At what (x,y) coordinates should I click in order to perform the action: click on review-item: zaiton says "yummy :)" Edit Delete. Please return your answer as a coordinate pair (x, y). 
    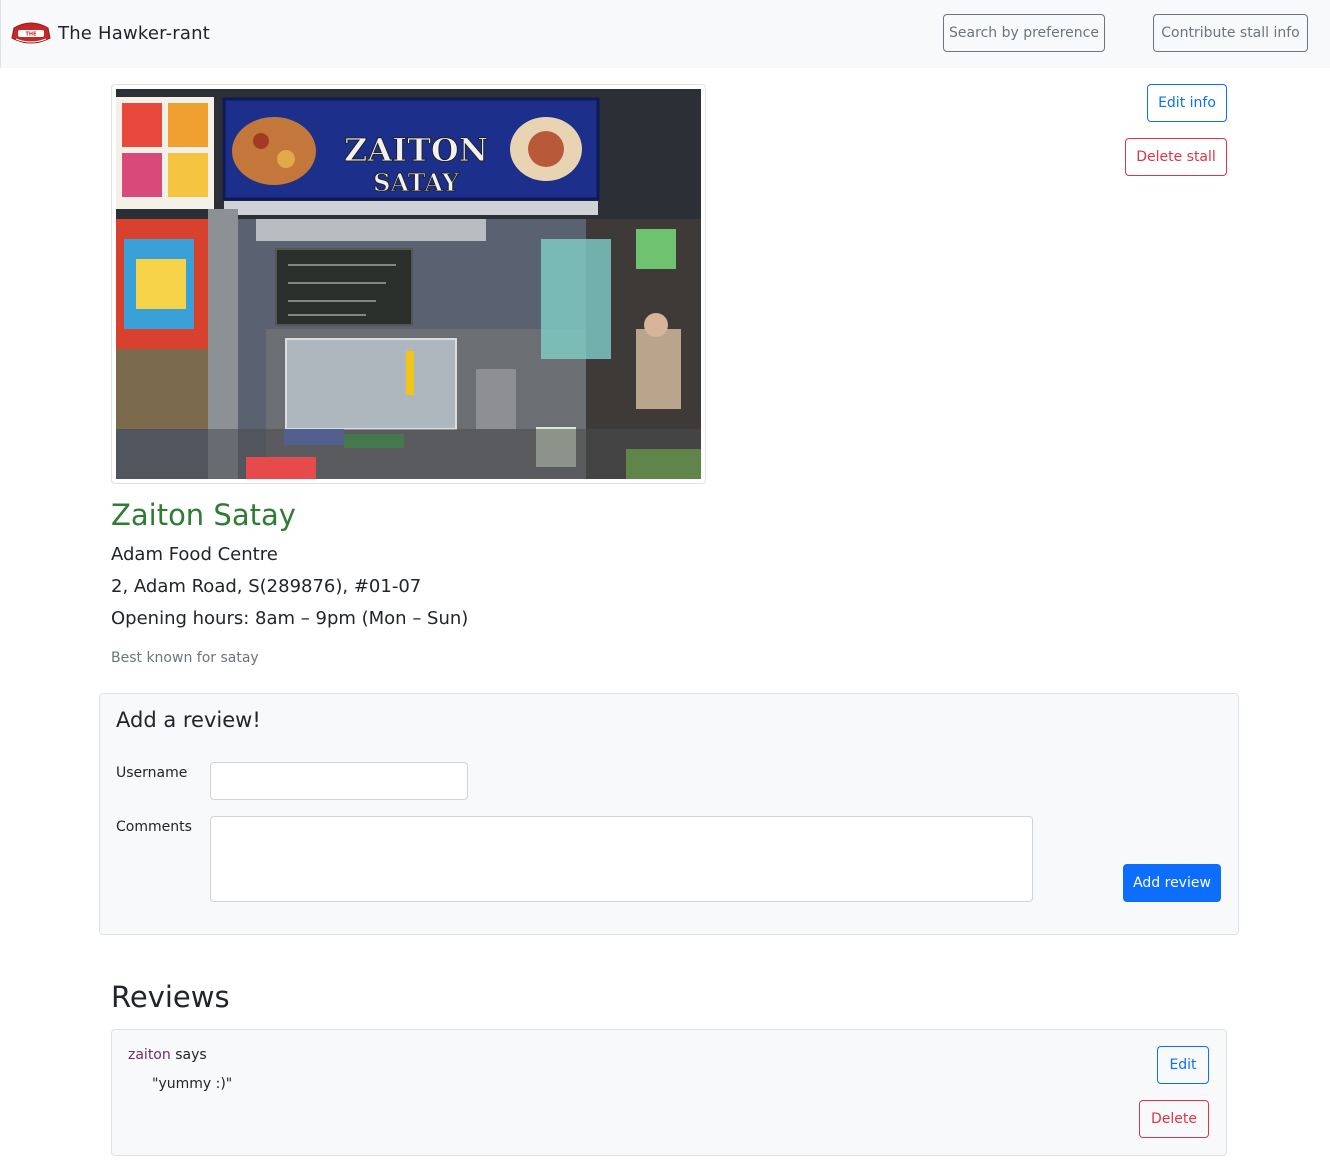
    Looking at the image, I should click on (669, 1092).